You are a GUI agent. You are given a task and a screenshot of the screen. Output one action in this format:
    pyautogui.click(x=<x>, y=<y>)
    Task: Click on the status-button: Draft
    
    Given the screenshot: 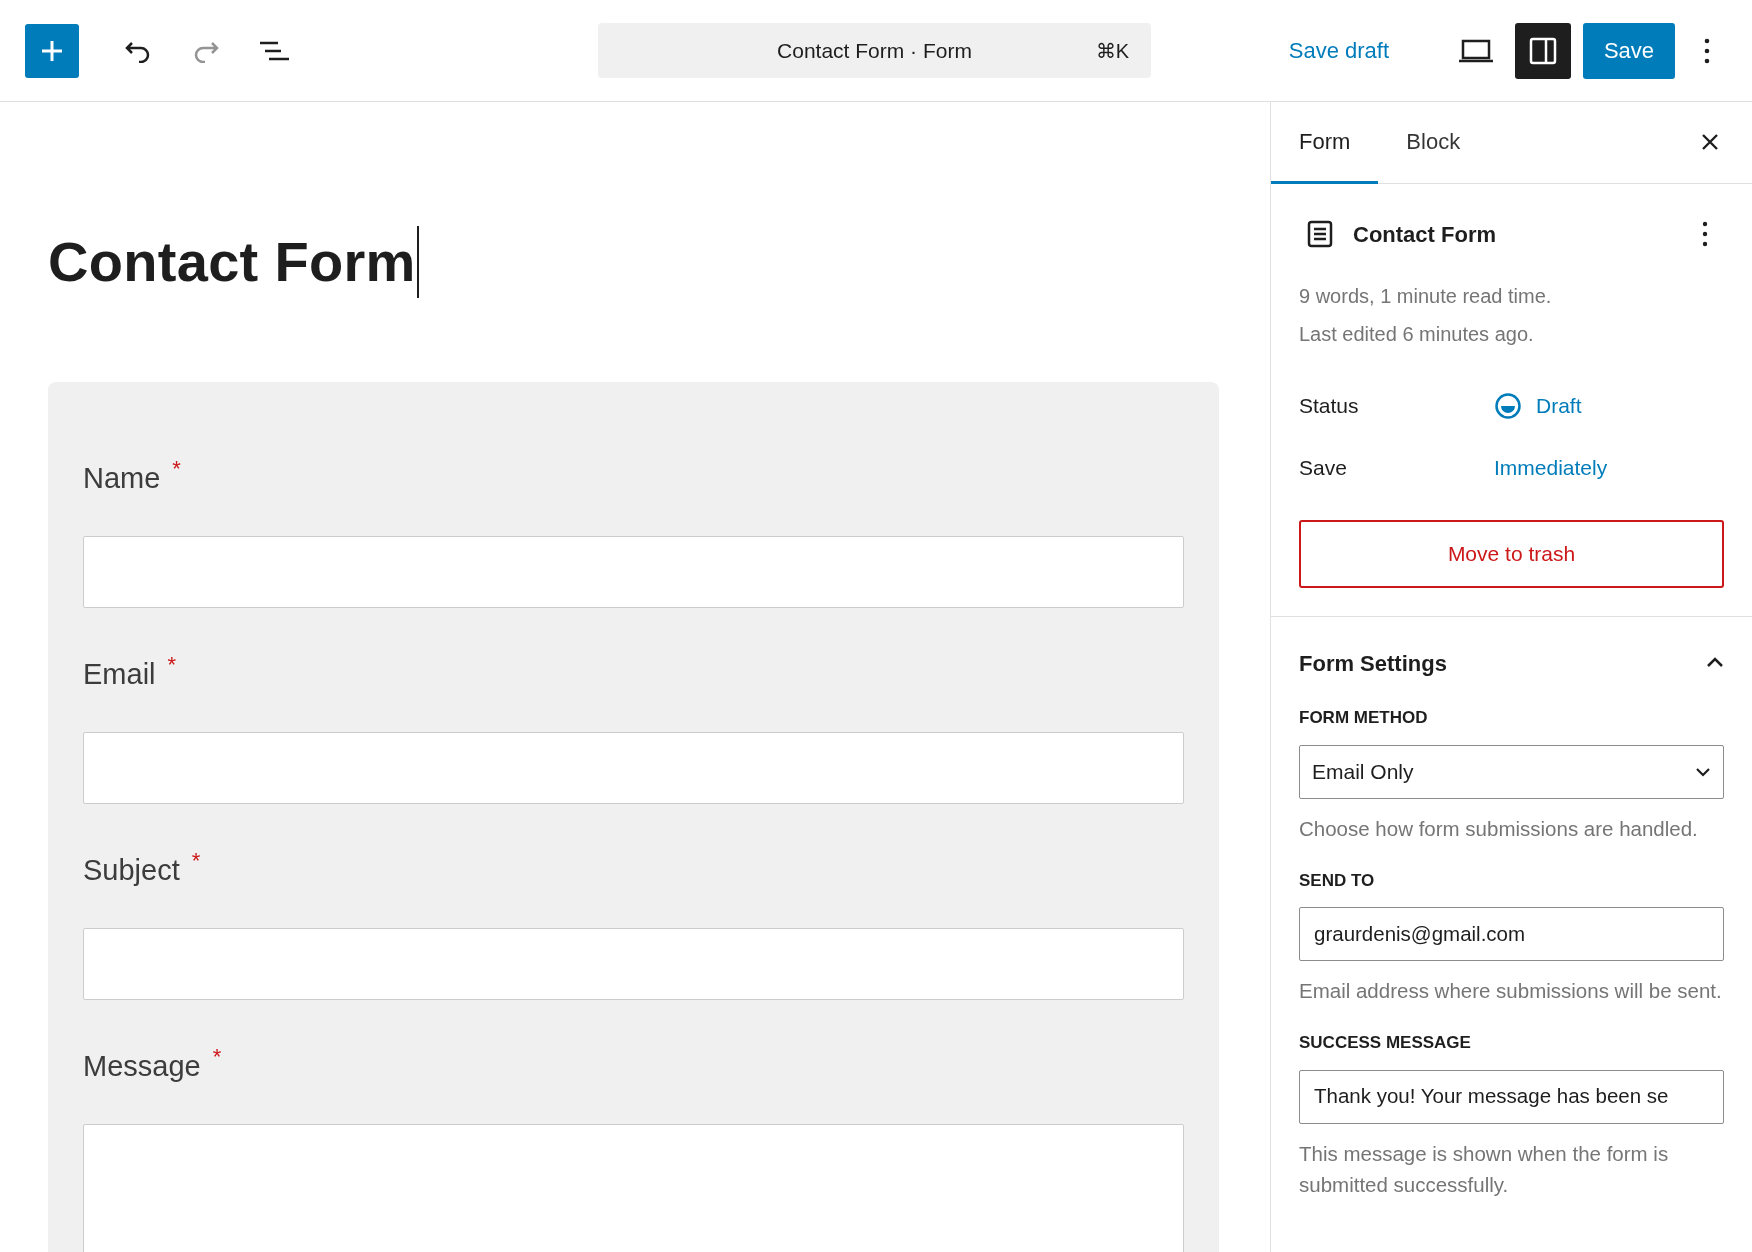 What is the action you would take?
    pyautogui.click(x=1538, y=406)
    